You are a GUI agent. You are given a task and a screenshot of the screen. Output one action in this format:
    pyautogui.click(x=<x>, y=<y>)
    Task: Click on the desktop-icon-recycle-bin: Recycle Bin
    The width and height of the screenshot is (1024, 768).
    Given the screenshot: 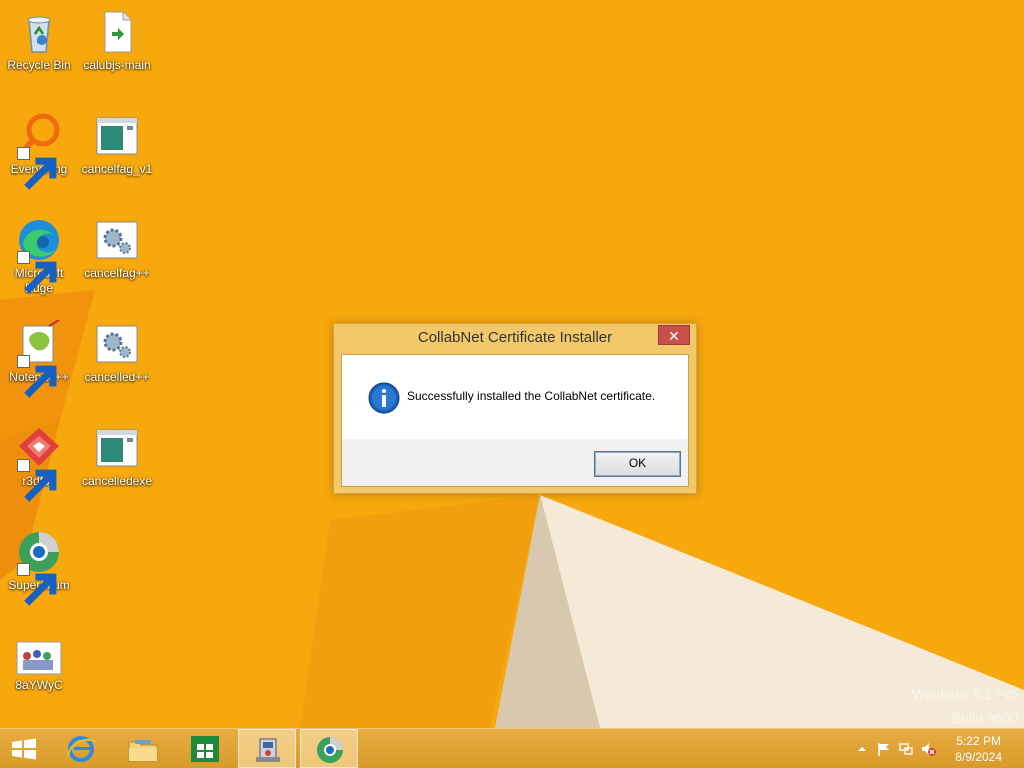 What is the action you would take?
    pyautogui.click(x=39, y=40)
    